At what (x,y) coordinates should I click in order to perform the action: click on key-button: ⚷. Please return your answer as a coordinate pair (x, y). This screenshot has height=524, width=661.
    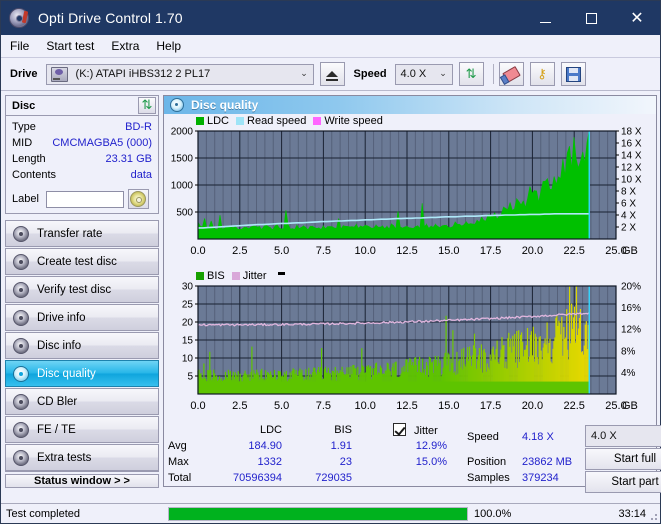
    Looking at the image, I should click on (542, 74).